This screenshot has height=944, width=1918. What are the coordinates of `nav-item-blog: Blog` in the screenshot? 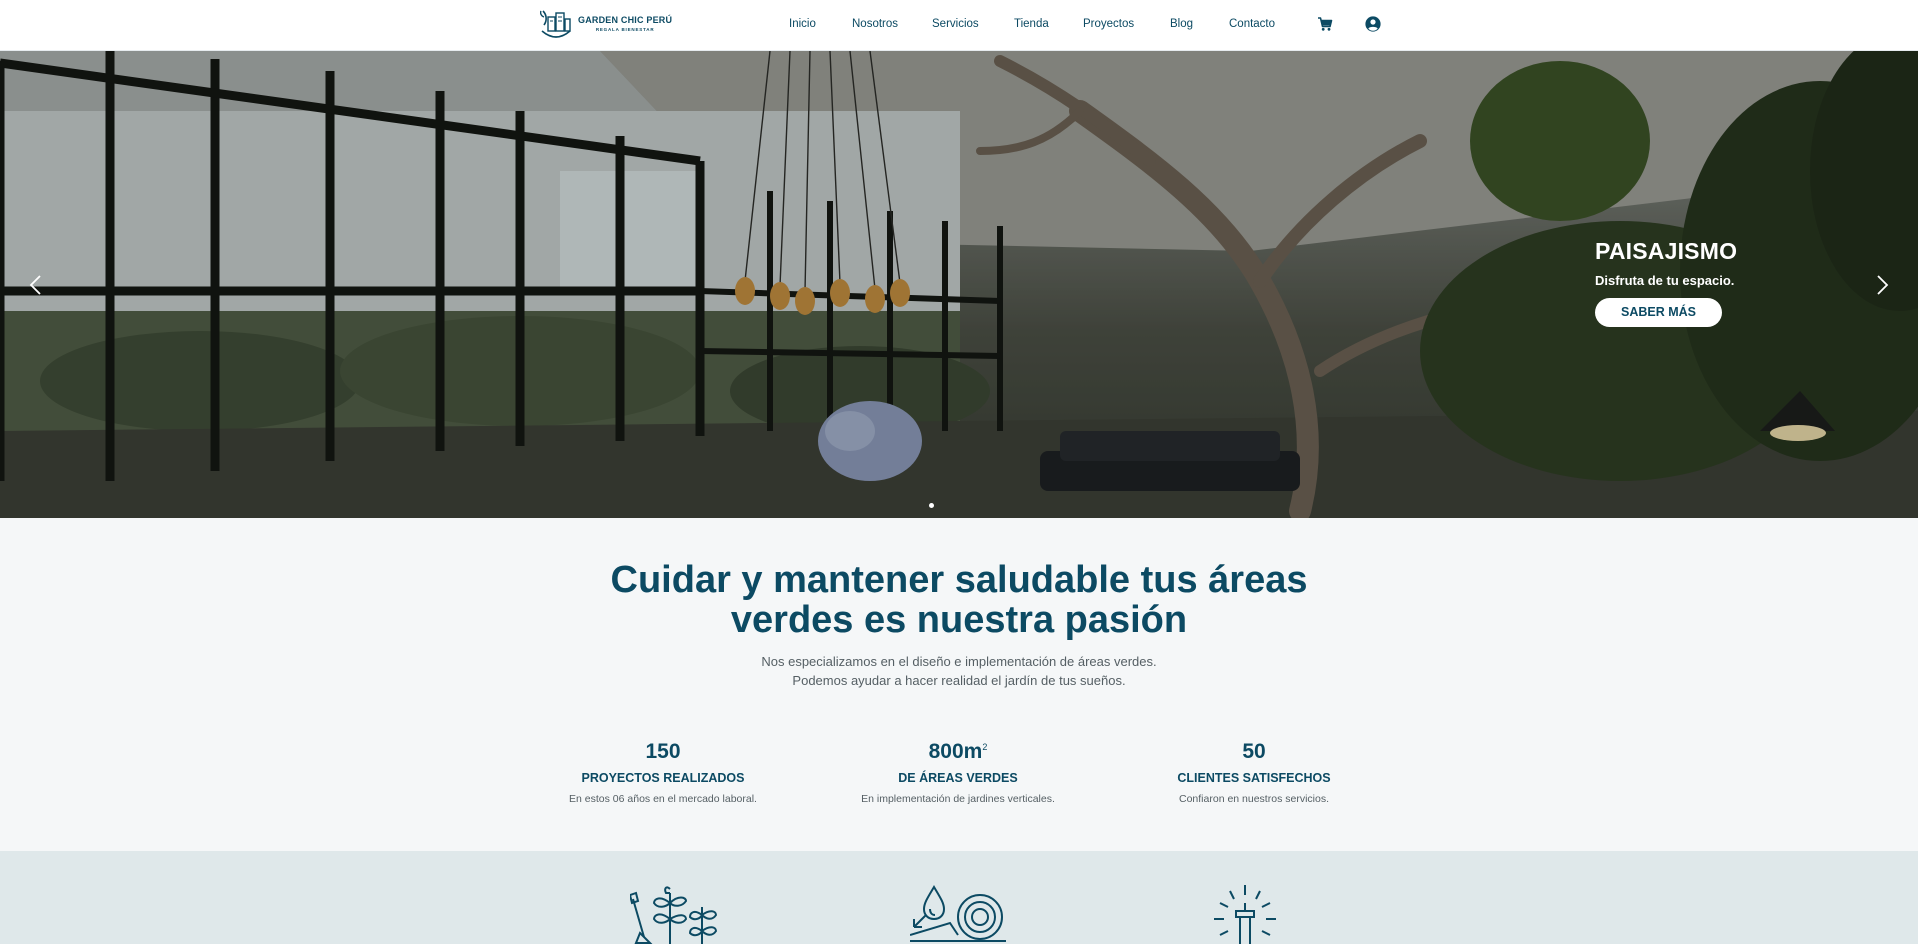 It's located at (1181, 24).